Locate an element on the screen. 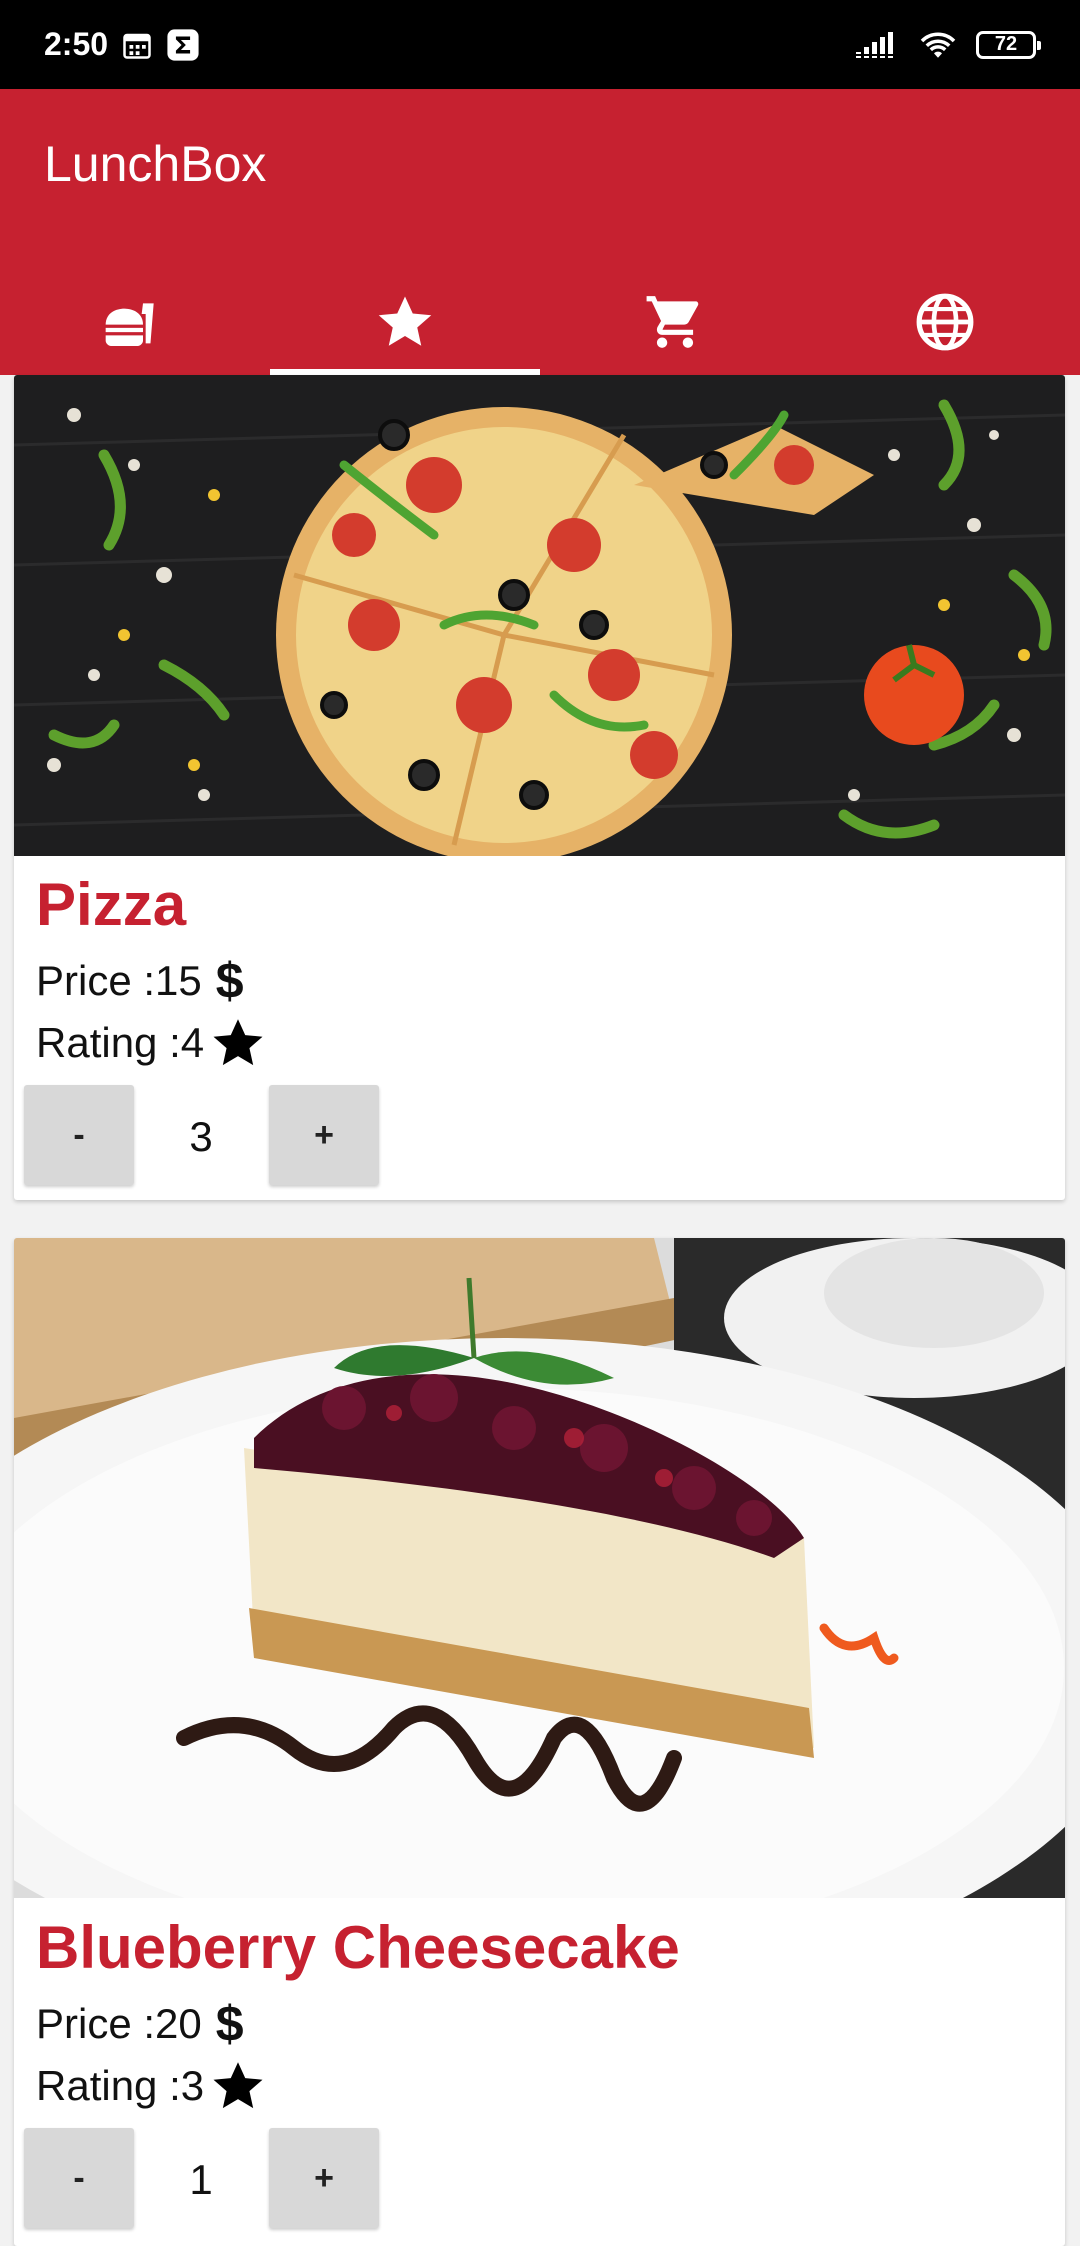  globe-icon is located at coordinates (945, 322).